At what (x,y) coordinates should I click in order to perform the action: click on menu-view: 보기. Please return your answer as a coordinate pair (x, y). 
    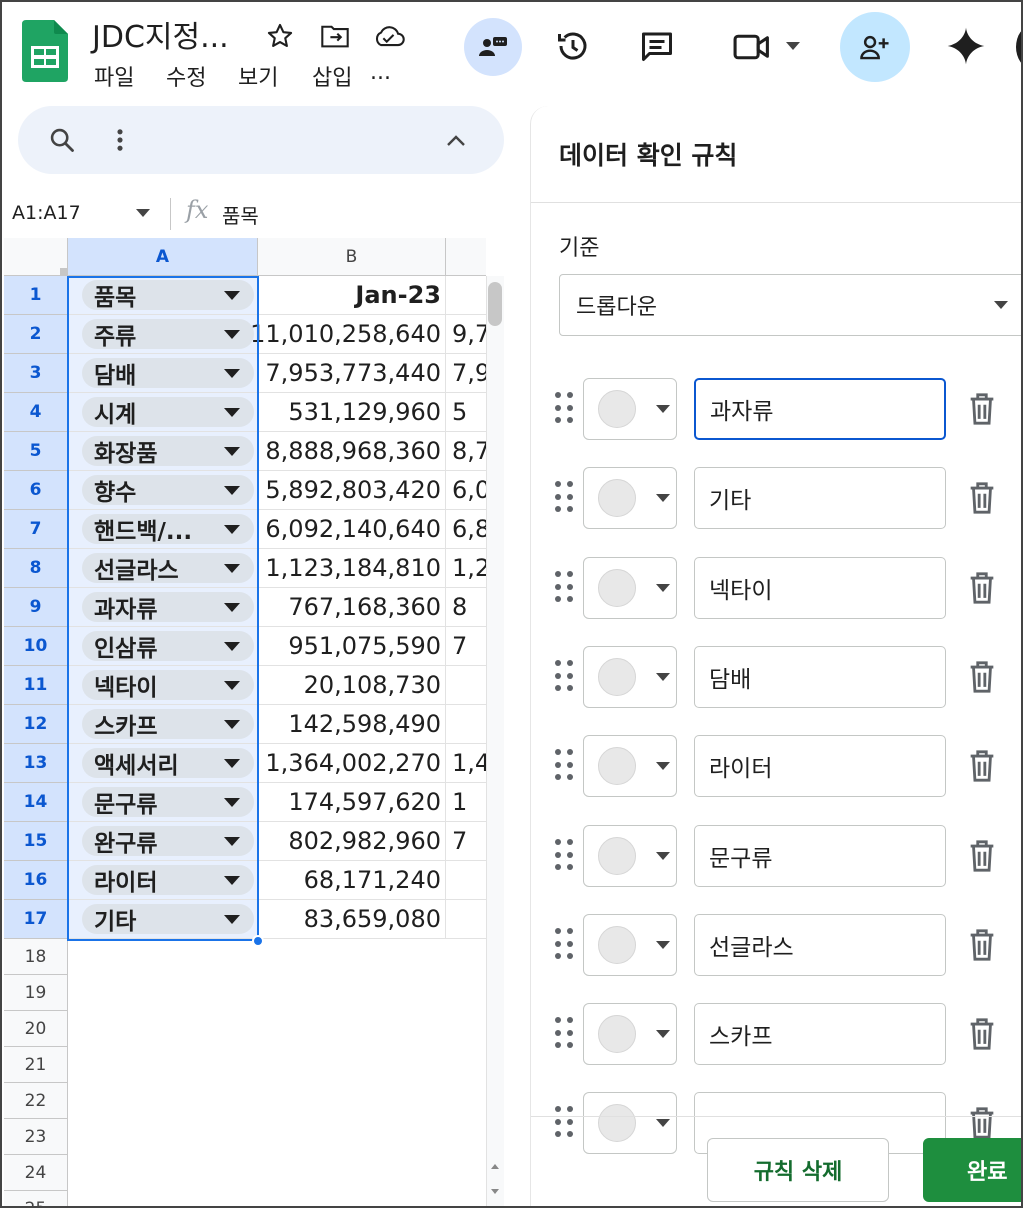
    Looking at the image, I should click on (258, 76).